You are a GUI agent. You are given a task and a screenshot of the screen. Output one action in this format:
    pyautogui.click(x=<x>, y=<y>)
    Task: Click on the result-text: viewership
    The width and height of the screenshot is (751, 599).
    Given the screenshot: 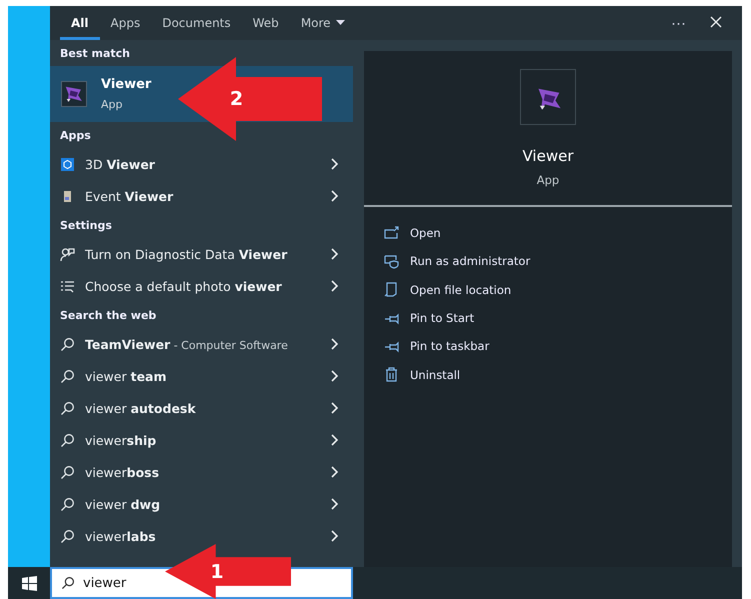 What is the action you would take?
    pyautogui.click(x=121, y=440)
    